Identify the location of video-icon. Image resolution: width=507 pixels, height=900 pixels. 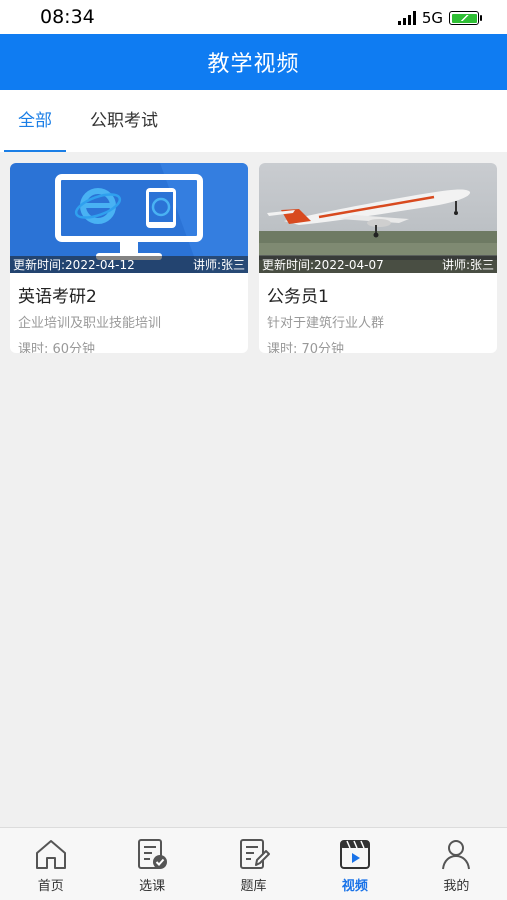
(354, 854).